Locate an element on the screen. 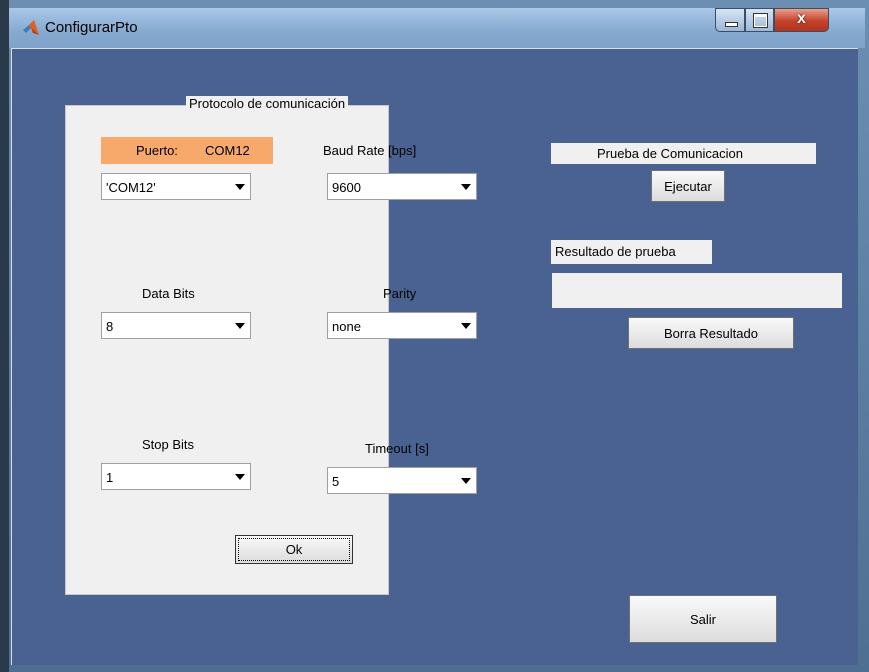  clear-result-button-label: Borra Resultado is located at coordinates (711, 333).